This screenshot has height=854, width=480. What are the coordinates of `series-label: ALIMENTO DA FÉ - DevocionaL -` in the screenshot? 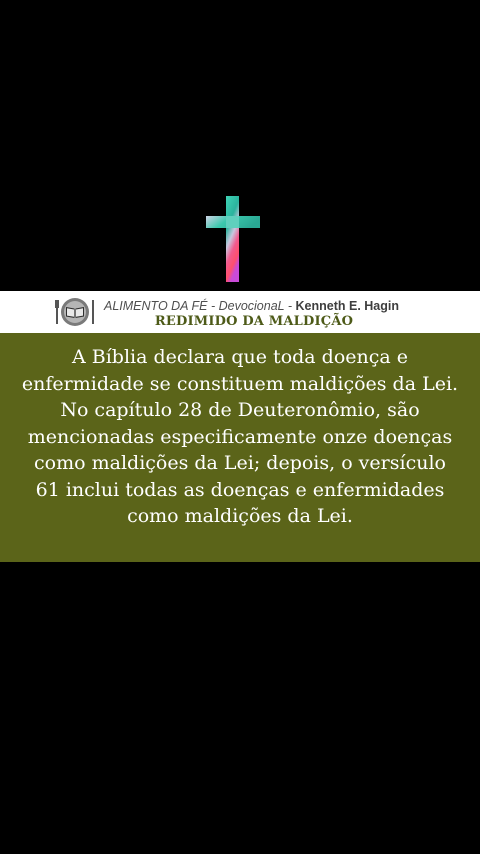 It's located at (198, 306).